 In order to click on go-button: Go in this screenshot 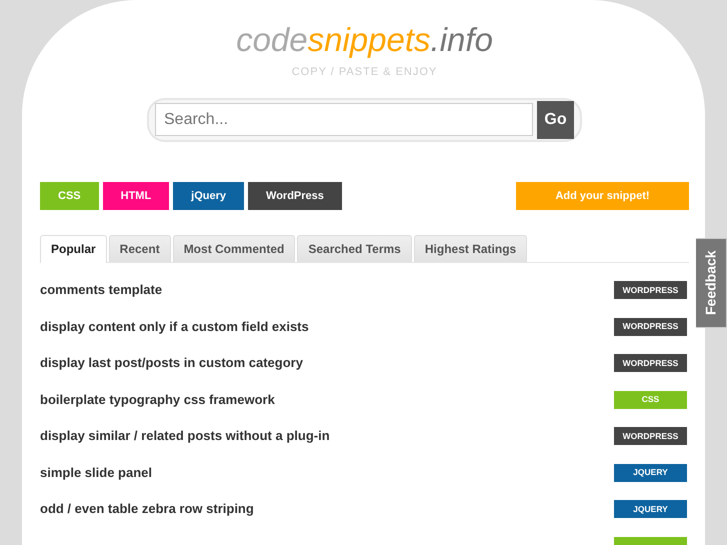, I will do `click(555, 119)`.